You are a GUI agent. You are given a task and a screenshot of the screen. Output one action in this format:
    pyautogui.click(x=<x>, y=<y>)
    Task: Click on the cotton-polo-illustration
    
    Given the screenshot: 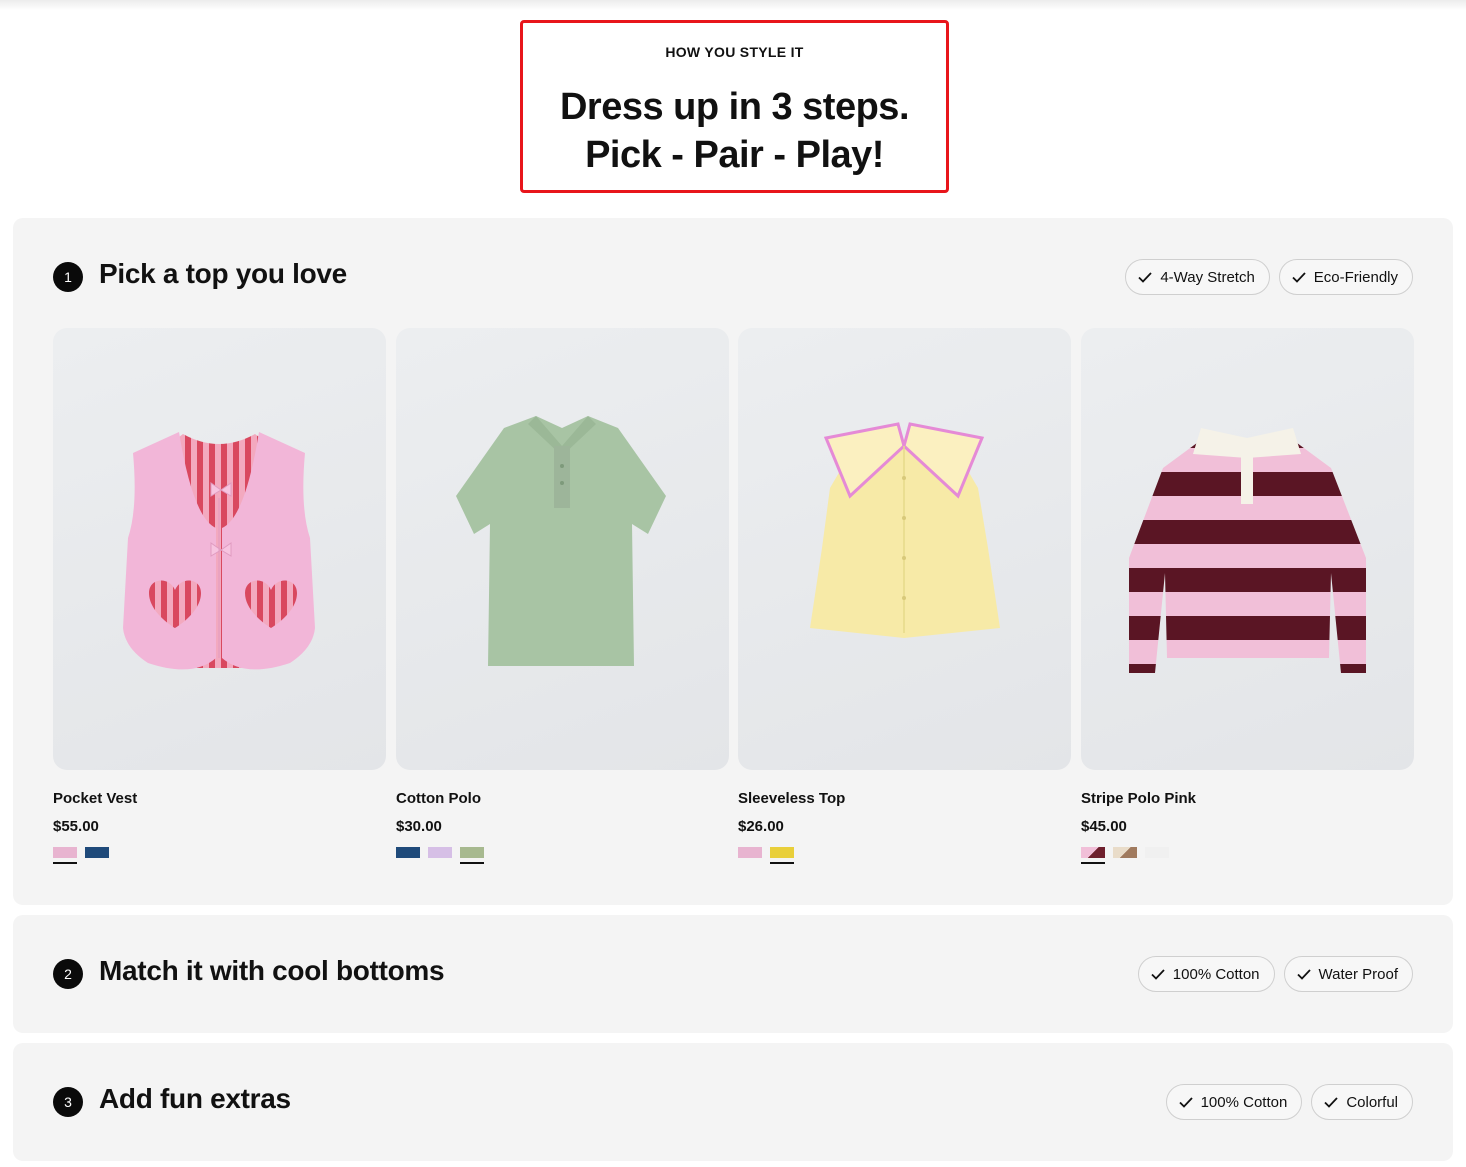 What is the action you would take?
    pyautogui.click(x=561, y=541)
    